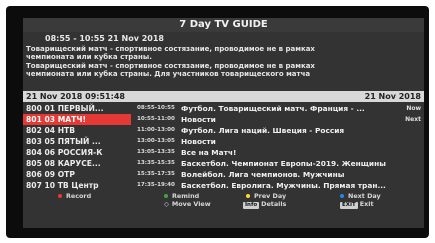 Image resolution: width=435 pixels, height=243 pixels. What do you see at coordinates (51, 130) in the screenshot?
I see `channel-name: 802 04 НТВ` at bounding box center [51, 130].